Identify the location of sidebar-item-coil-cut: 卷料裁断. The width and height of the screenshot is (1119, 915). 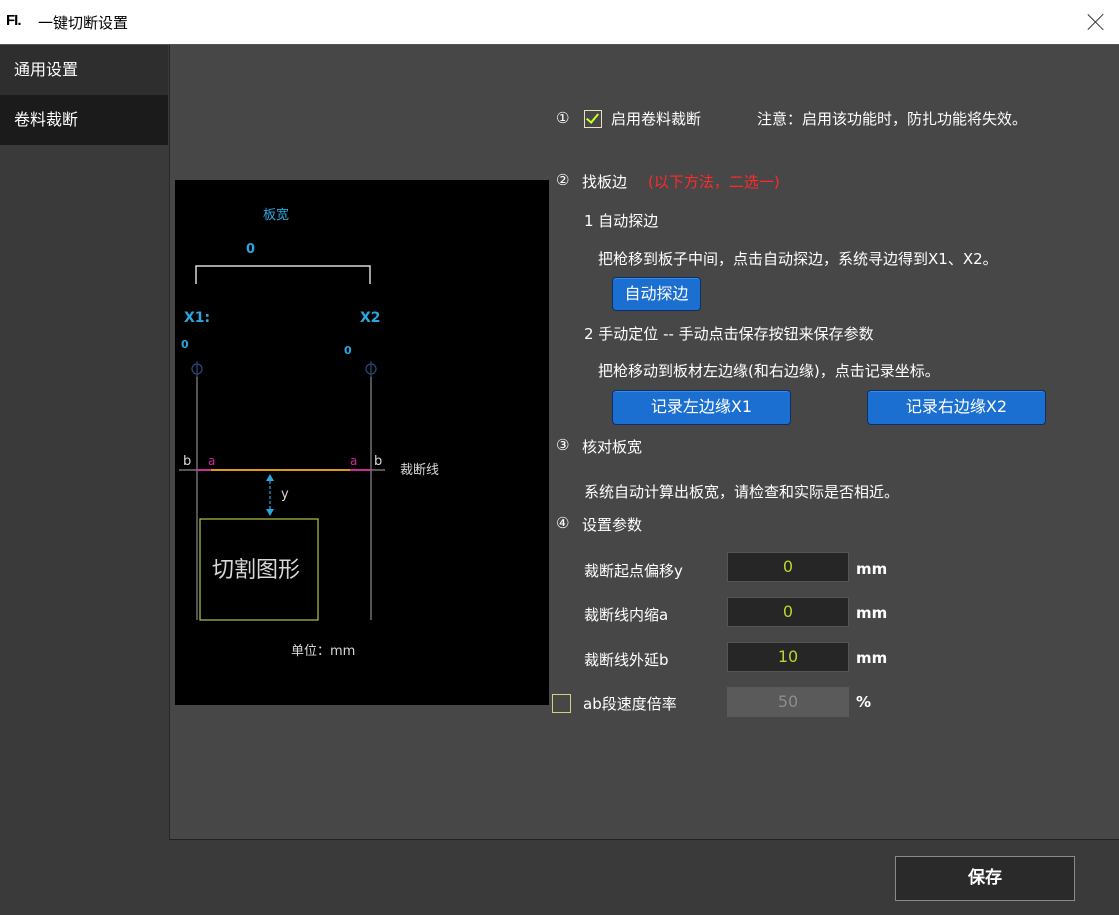
(84, 120).